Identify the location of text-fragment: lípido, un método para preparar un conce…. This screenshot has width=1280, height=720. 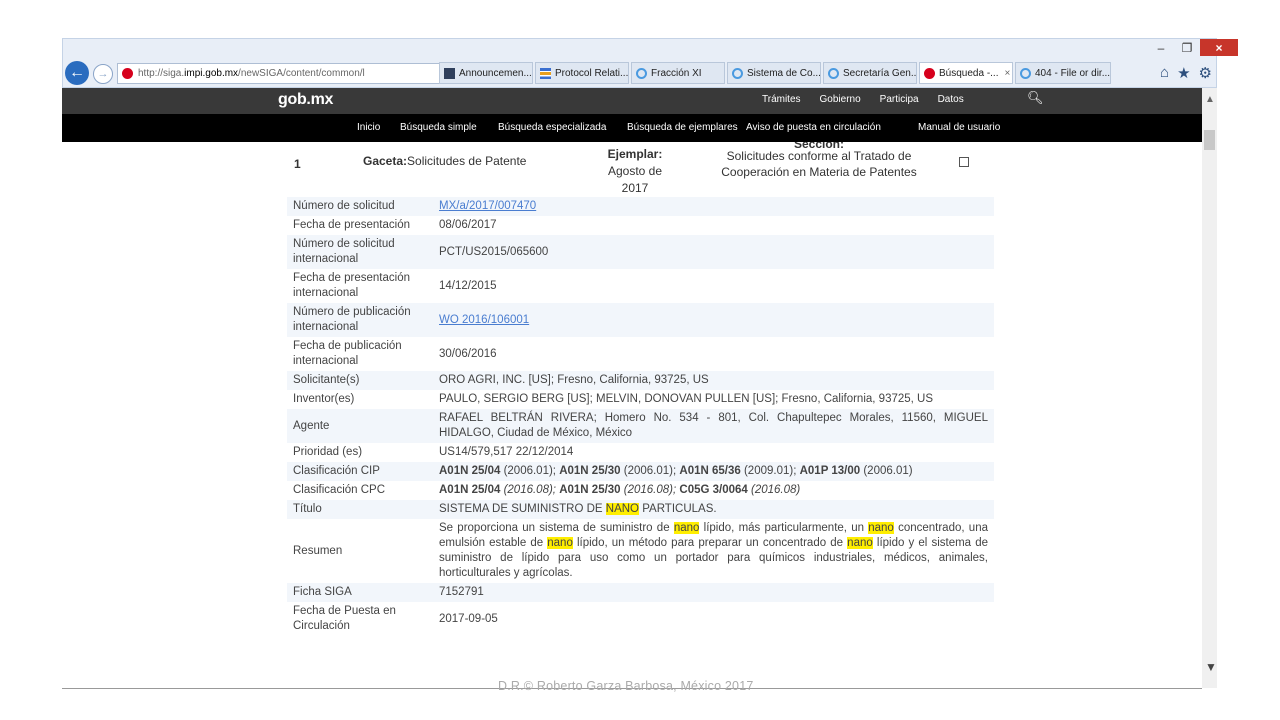
(710, 543).